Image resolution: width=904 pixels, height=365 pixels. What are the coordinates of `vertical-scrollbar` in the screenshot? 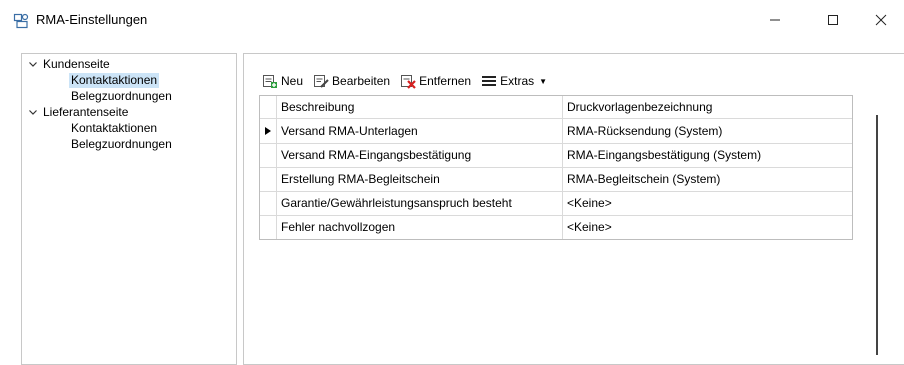 It's located at (877, 235).